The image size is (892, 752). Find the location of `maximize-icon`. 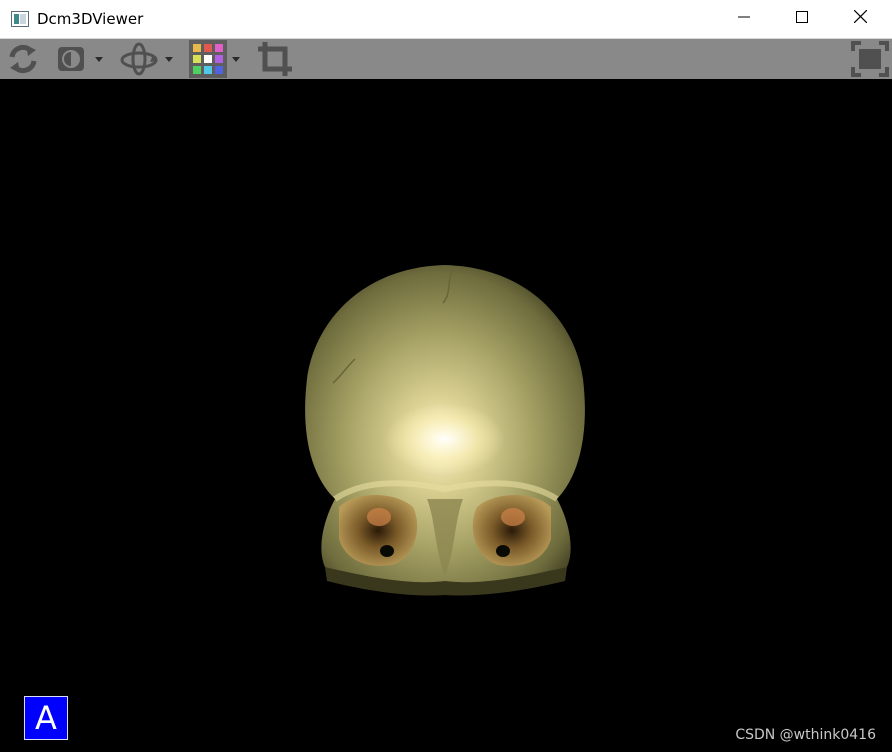

maximize-icon is located at coordinates (802, 19).